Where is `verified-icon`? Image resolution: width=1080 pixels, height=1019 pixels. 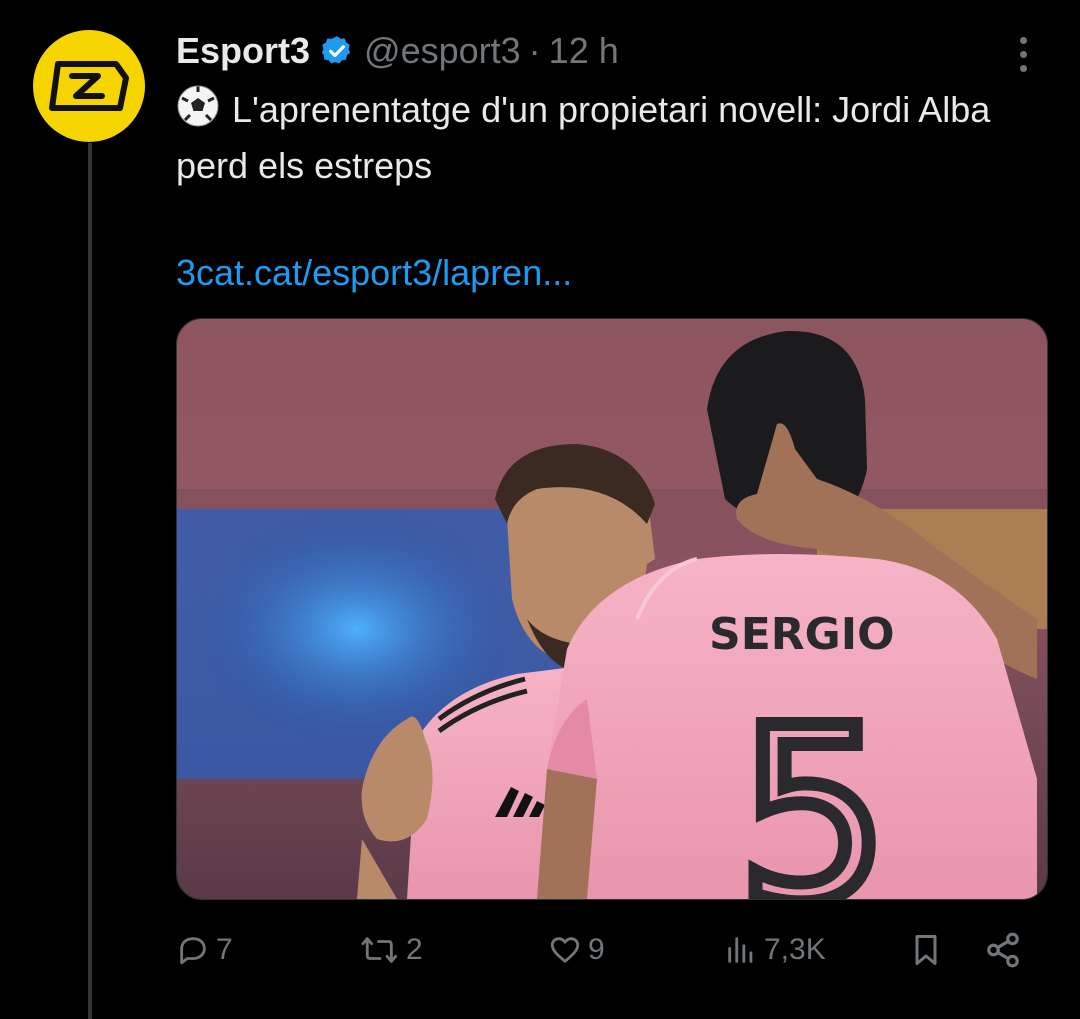 verified-icon is located at coordinates (337, 51).